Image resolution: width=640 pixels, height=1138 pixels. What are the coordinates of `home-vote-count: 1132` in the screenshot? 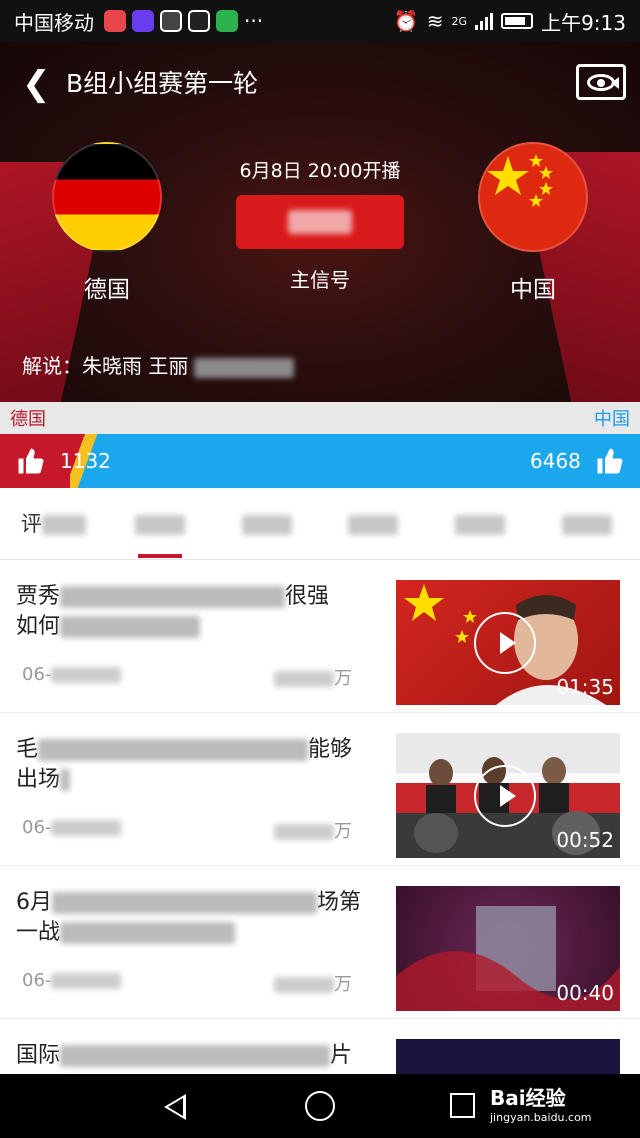 It's located at (85, 461).